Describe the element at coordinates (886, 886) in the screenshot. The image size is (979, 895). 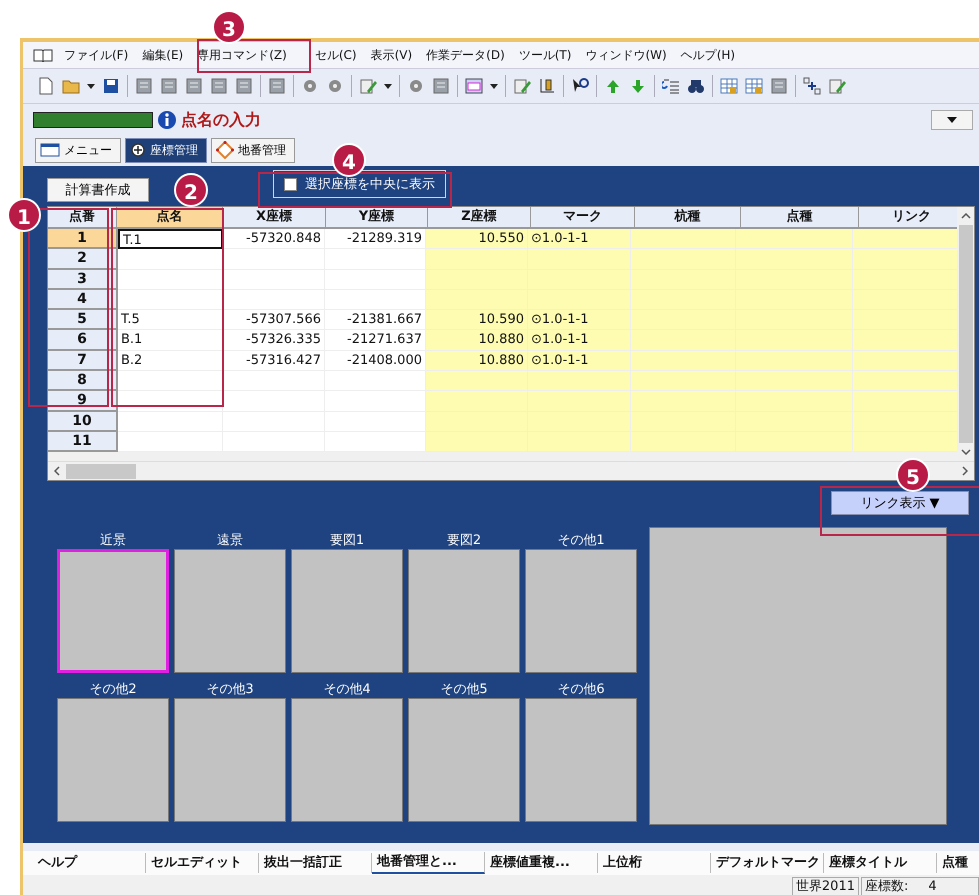
I see `count-label: 座標数:` at that location.